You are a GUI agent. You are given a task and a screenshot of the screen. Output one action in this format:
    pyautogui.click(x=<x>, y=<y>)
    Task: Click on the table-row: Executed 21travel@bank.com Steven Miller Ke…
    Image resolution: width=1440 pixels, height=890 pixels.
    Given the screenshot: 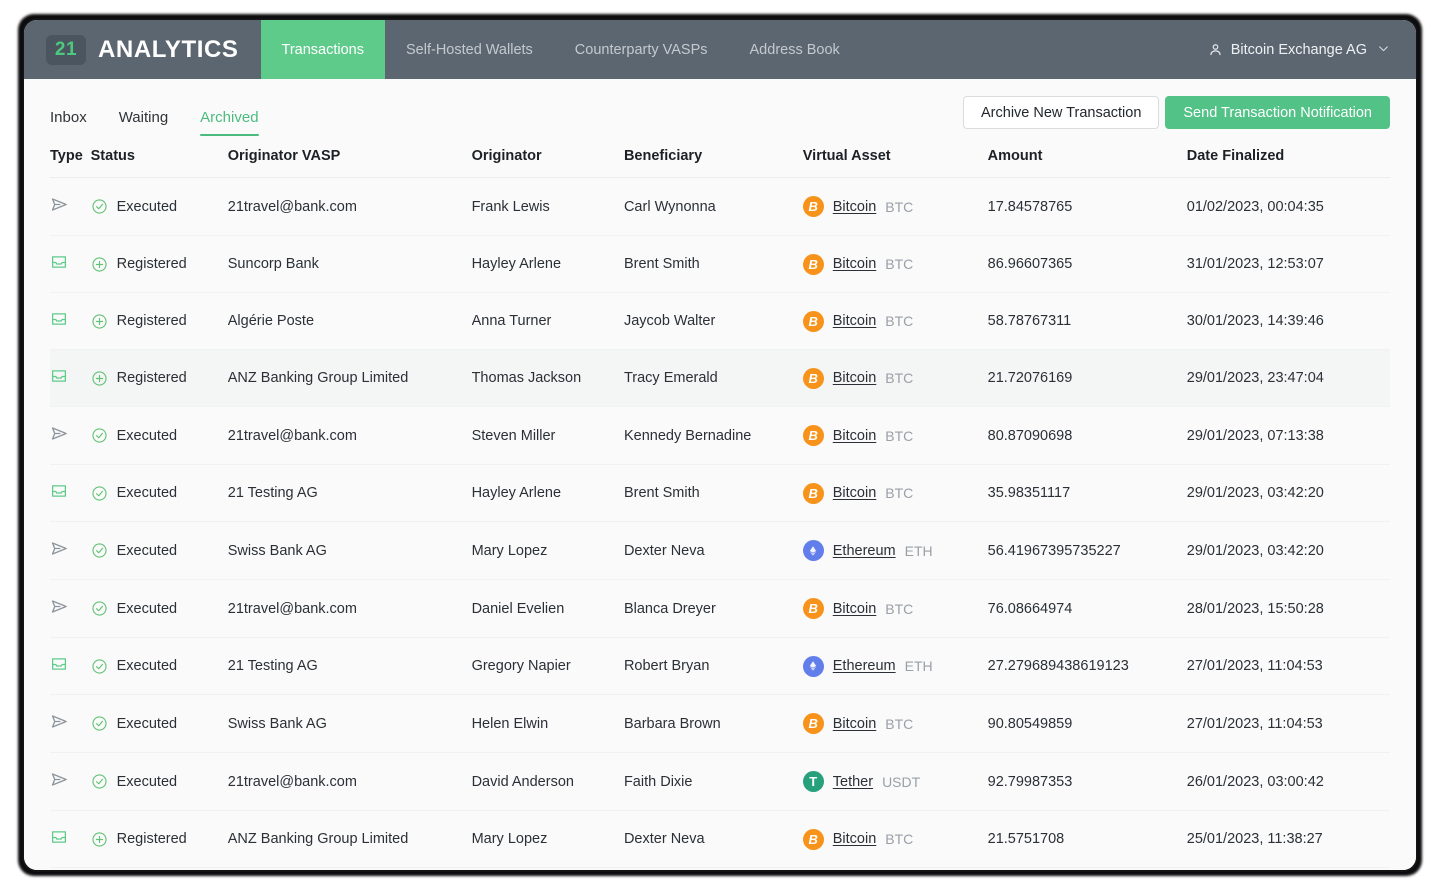 What is the action you would take?
    pyautogui.click(x=720, y=435)
    